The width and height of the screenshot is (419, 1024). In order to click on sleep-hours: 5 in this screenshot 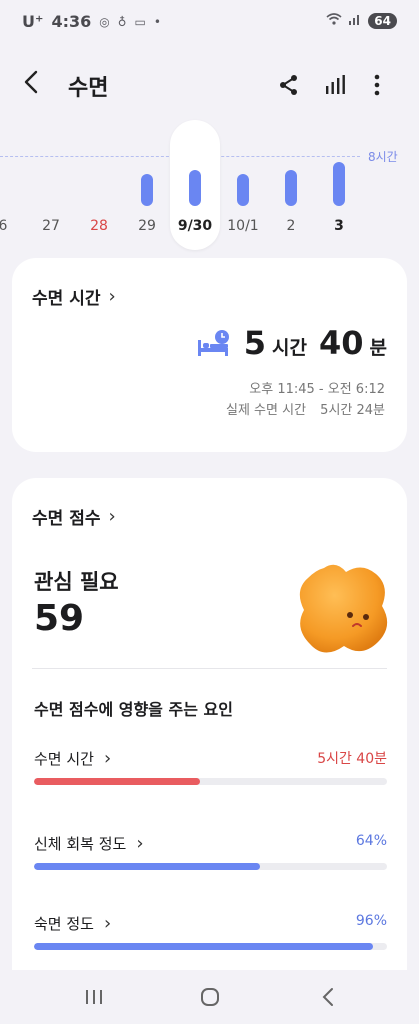, I will do `click(255, 343)`.